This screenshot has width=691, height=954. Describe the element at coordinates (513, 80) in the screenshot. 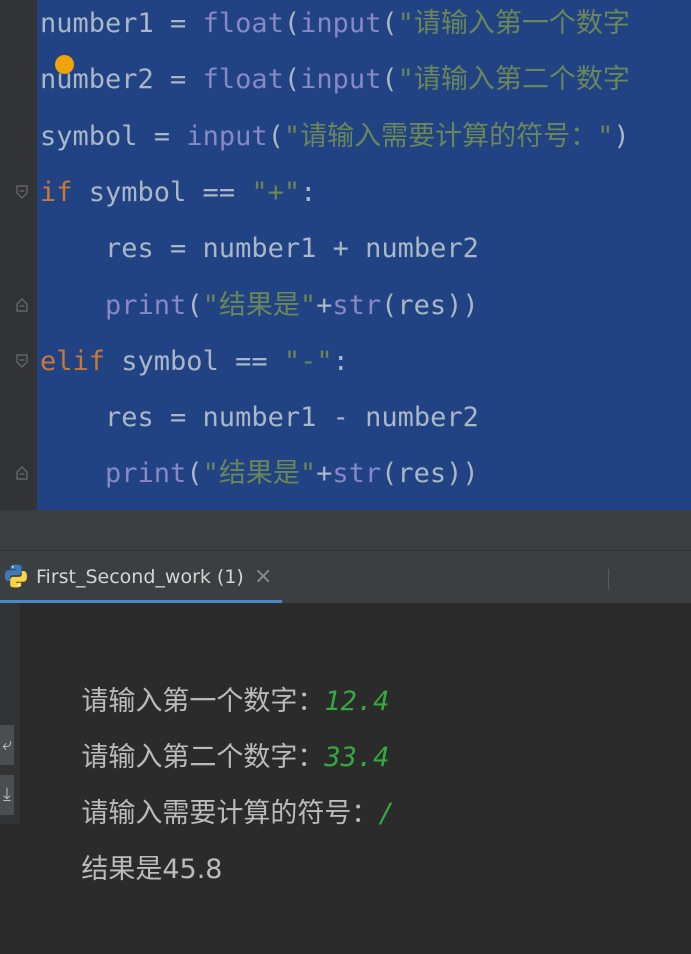

I see `code-token: "请输入第二个数字` at that location.